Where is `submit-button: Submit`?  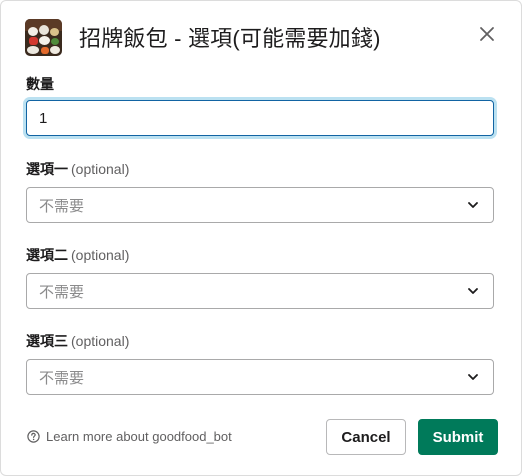 submit-button: Submit is located at coordinates (458, 437).